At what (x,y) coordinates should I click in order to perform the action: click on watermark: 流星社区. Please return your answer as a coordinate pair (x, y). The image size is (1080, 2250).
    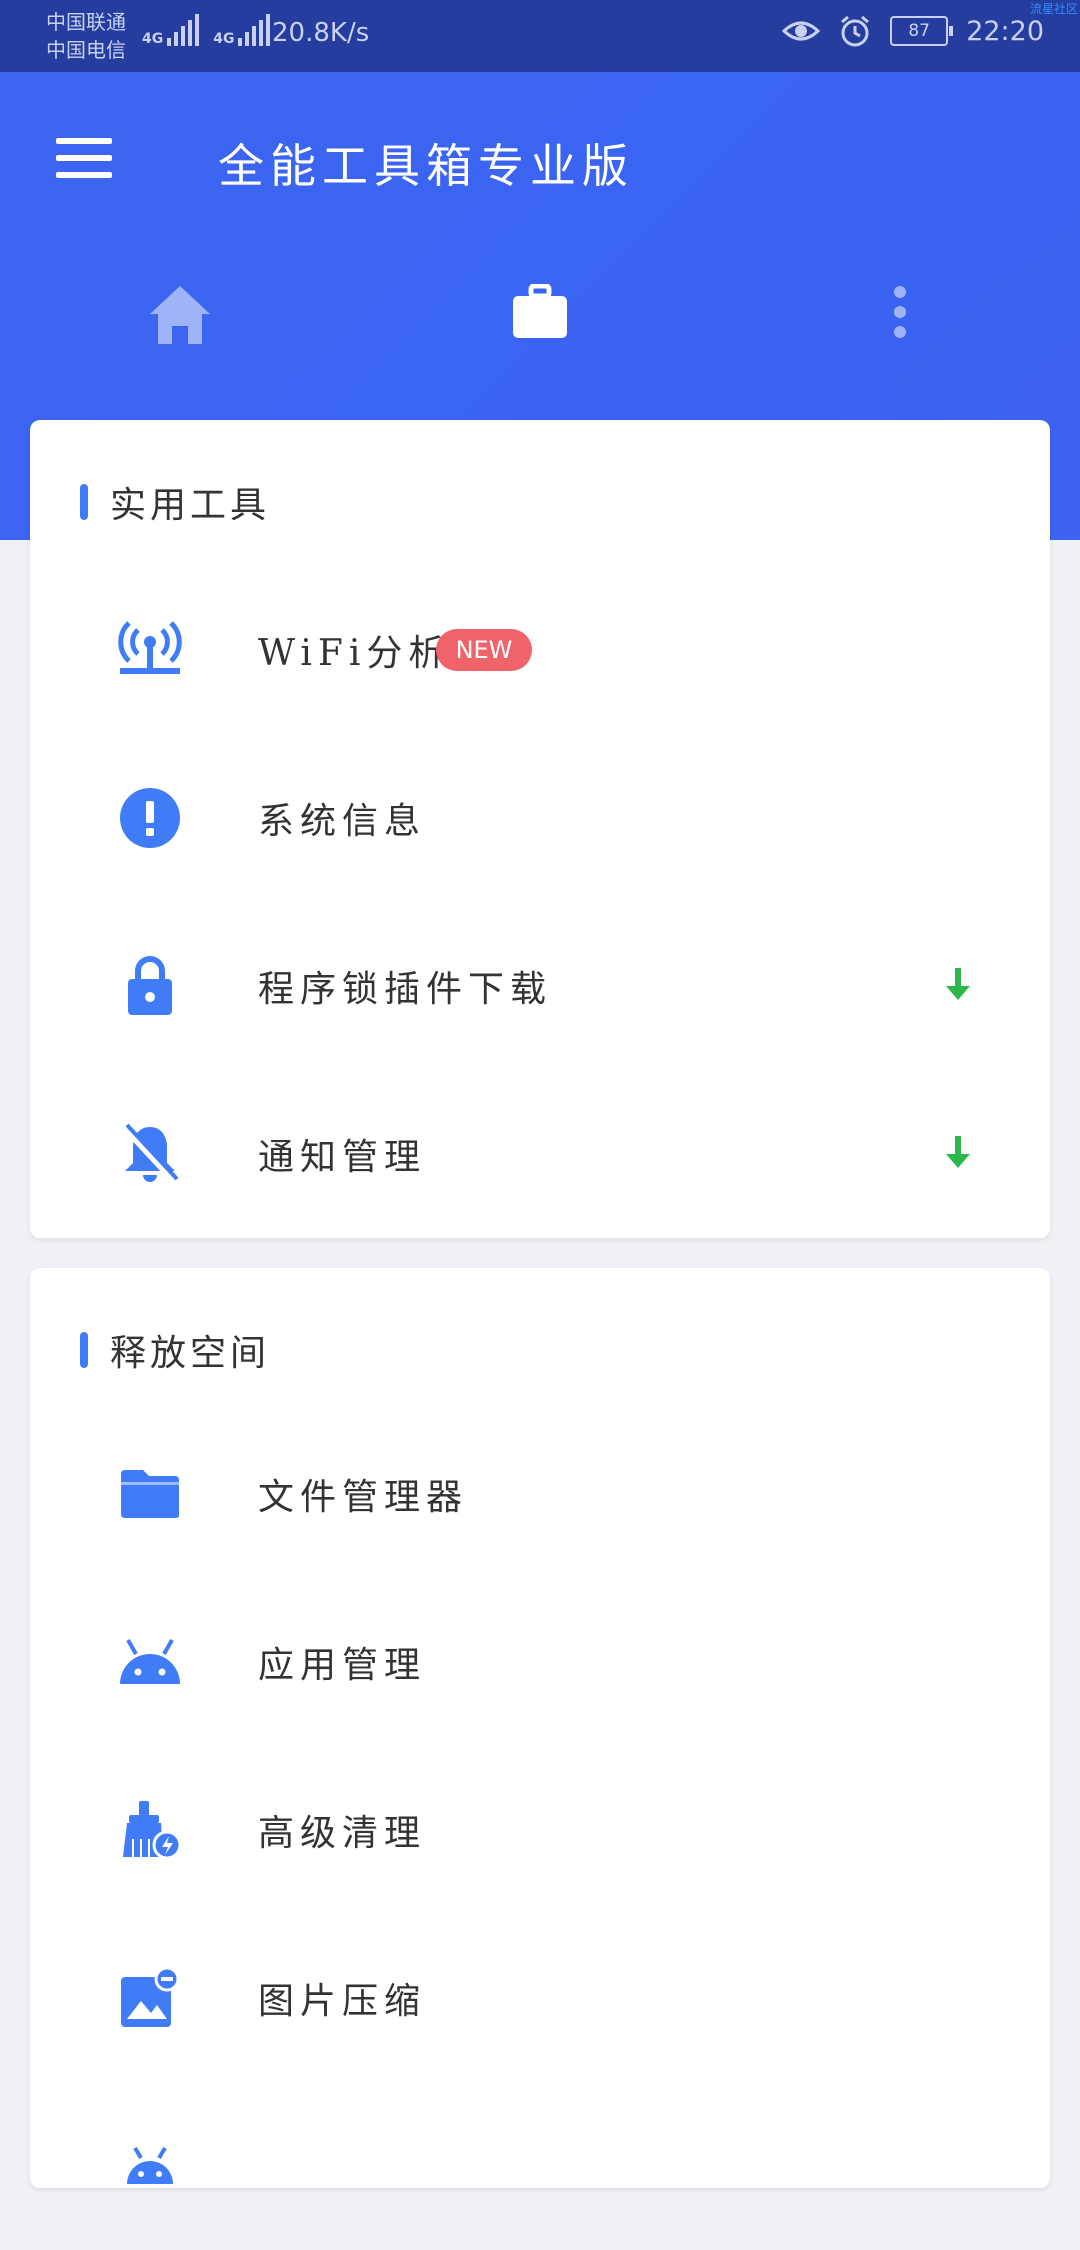
    Looking at the image, I should click on (1053, 9).